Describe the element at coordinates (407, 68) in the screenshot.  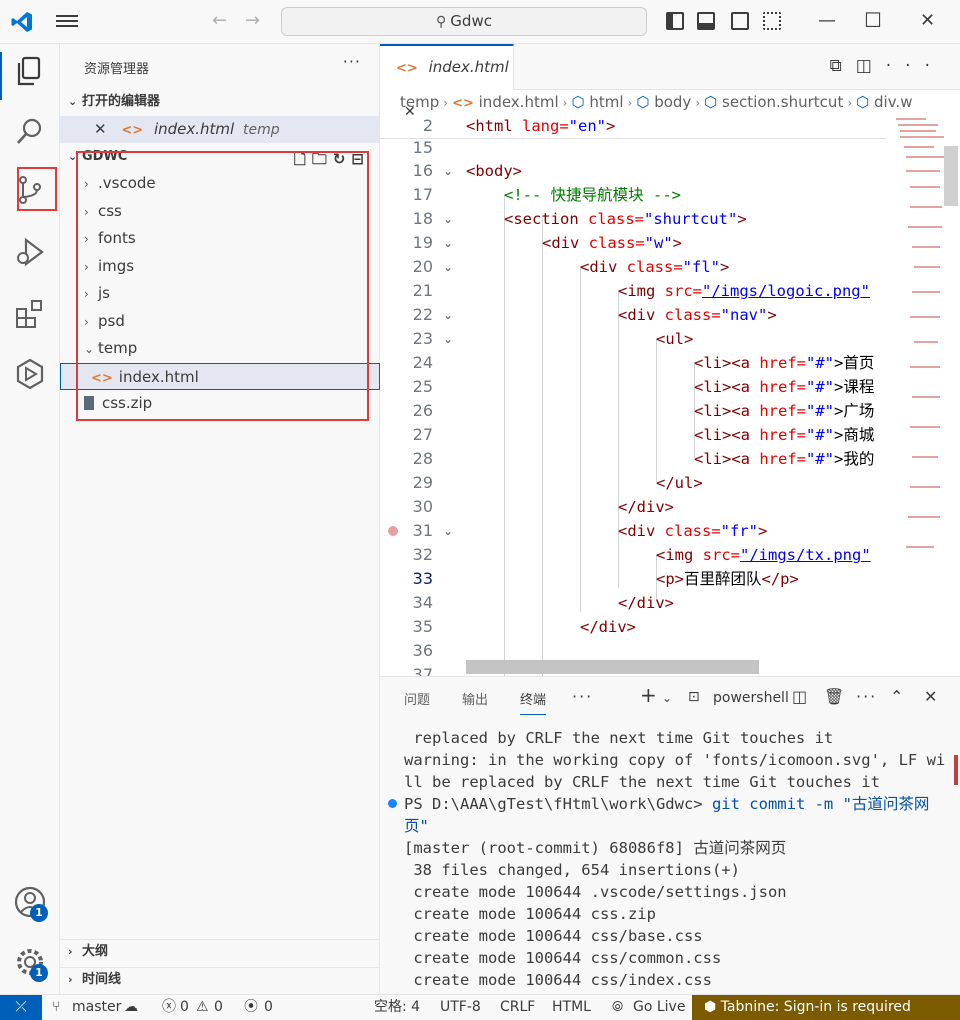
I see `html-file-icon: <>` at that location.